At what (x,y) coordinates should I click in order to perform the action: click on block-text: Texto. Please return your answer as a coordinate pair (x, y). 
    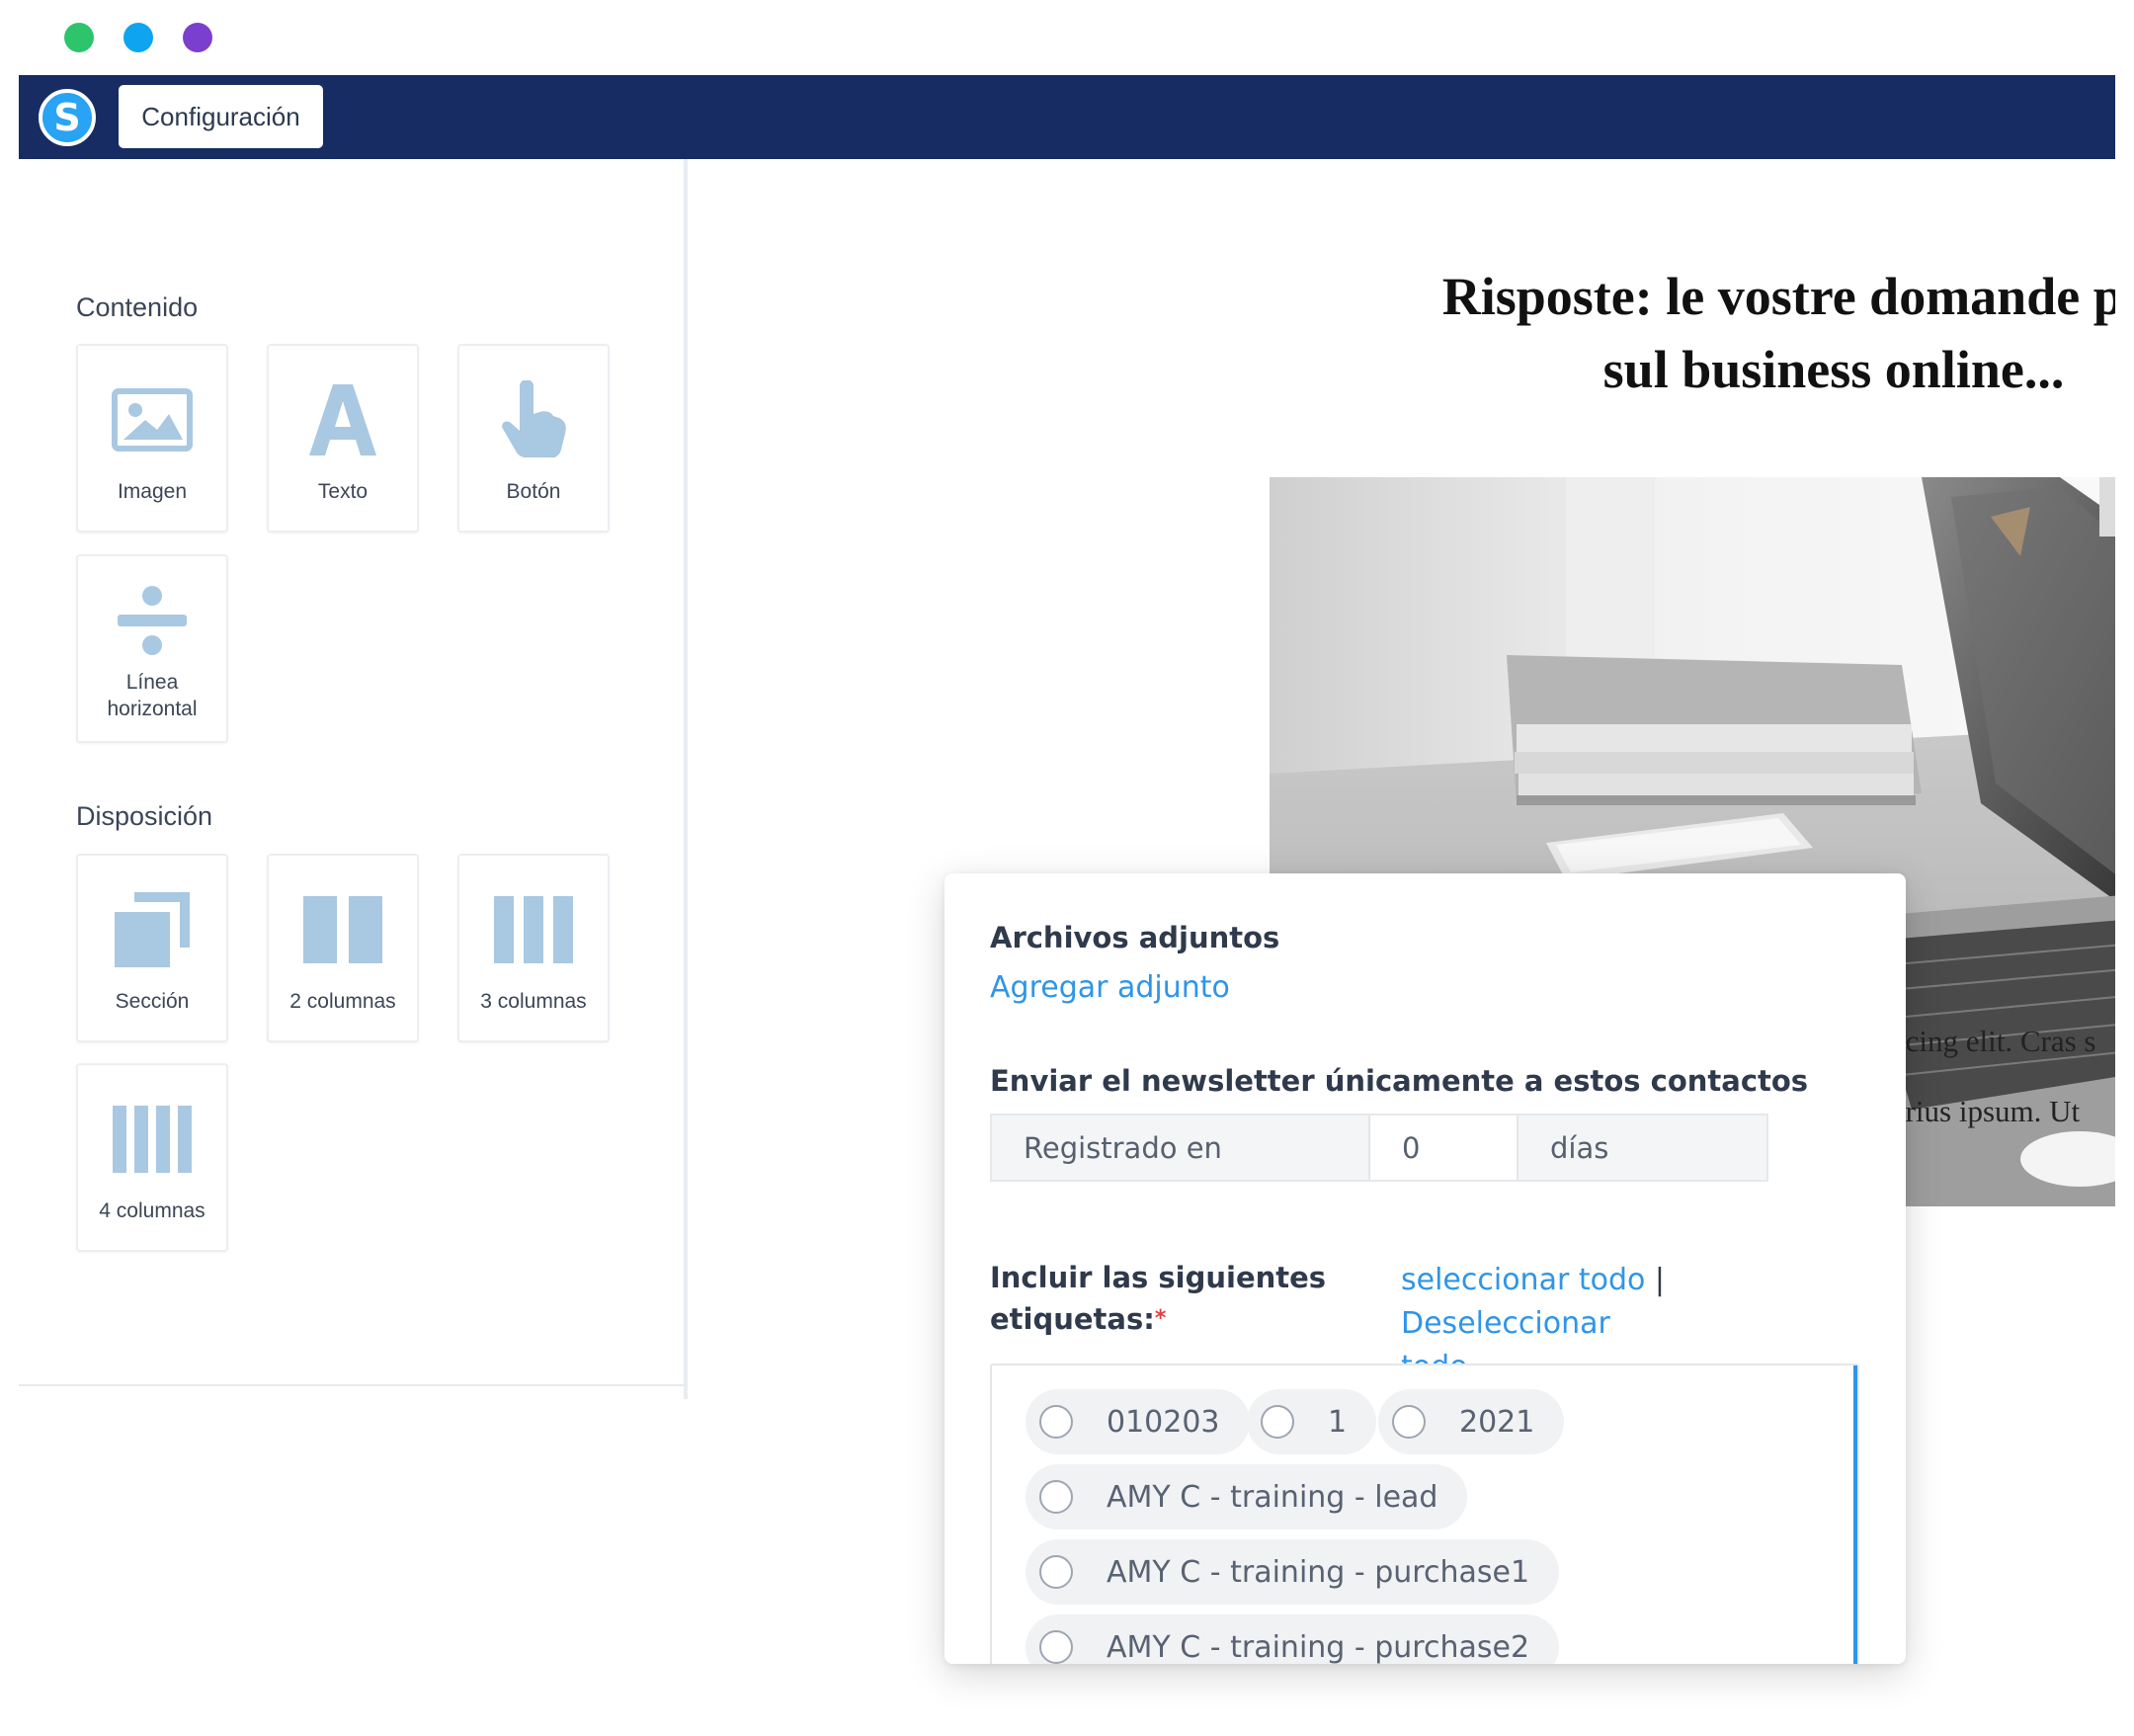
    Looking at the image, I should click on (343, 439).